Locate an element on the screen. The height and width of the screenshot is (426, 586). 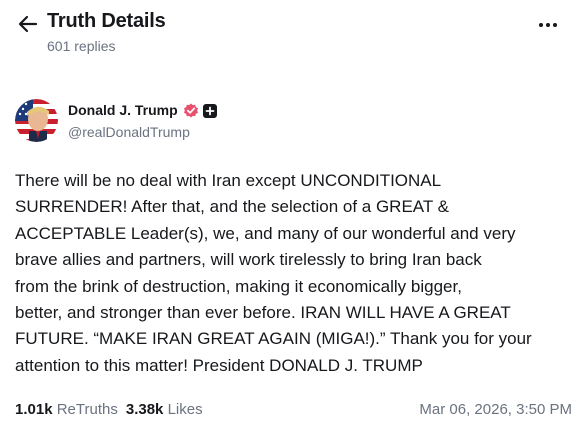
avatar is located at coordinates (36, 120).